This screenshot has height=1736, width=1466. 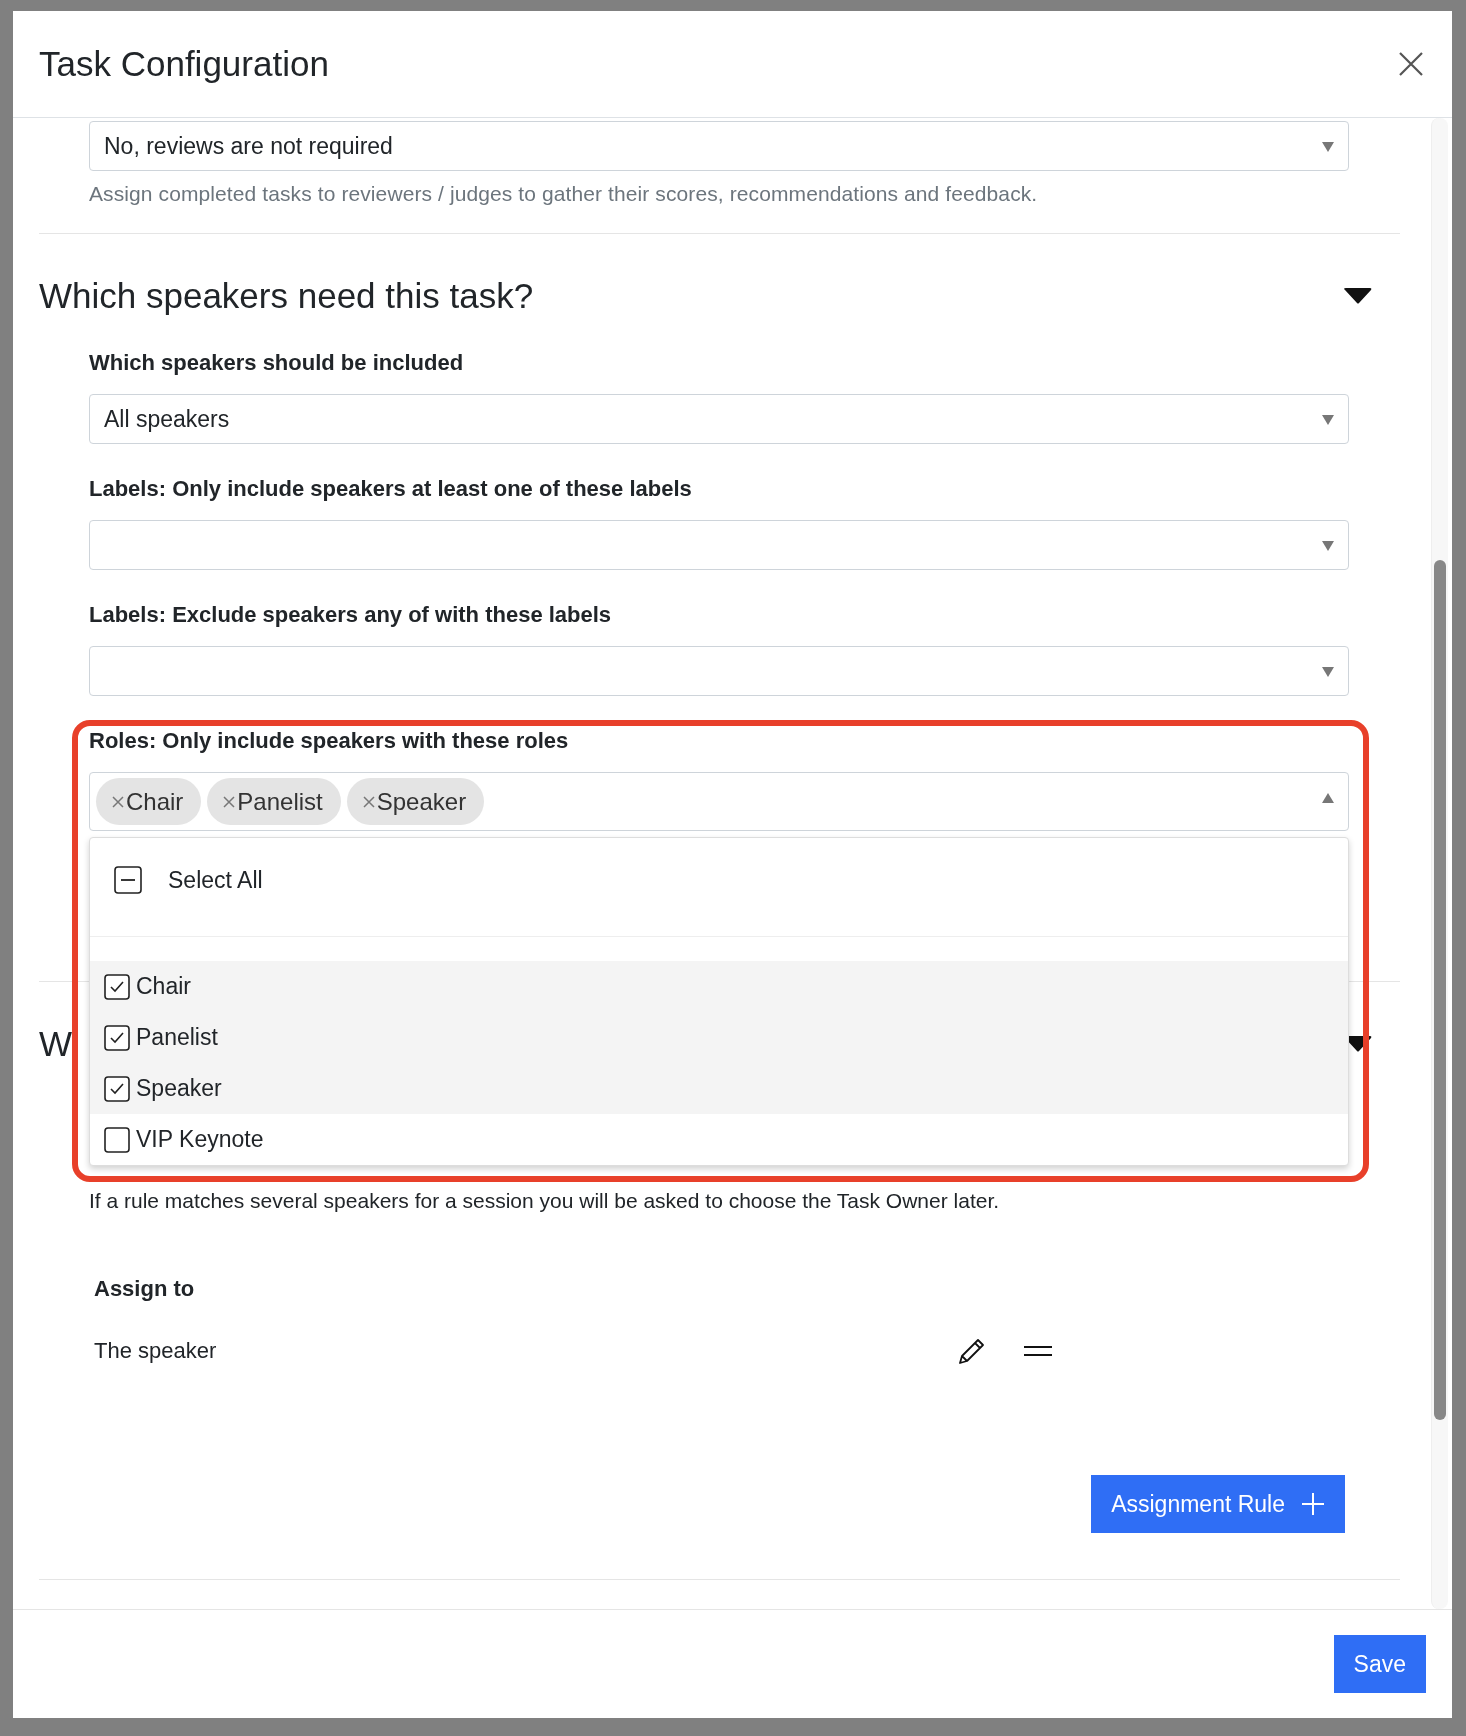 I want to click on field-label: Labels: Only include speakers at least one of these labels, so click(x=391, y=489).